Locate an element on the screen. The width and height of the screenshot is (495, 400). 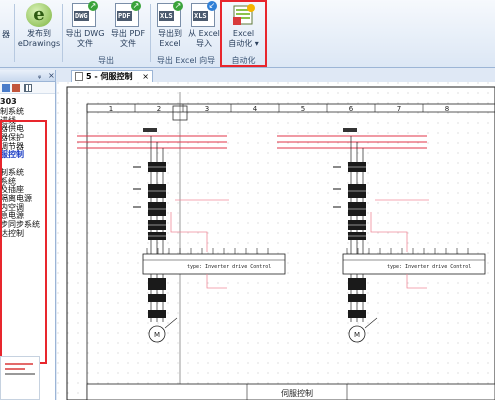
excel-automation-label: Excel 自动化 ▾ is located at coordinates (243, 38).